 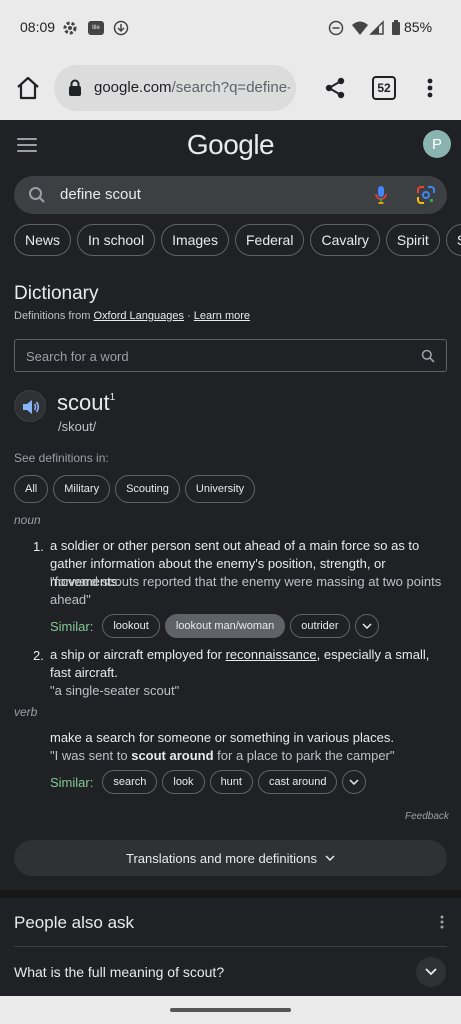 I want to click on headword-number: 1, so click(x=112, y=397).